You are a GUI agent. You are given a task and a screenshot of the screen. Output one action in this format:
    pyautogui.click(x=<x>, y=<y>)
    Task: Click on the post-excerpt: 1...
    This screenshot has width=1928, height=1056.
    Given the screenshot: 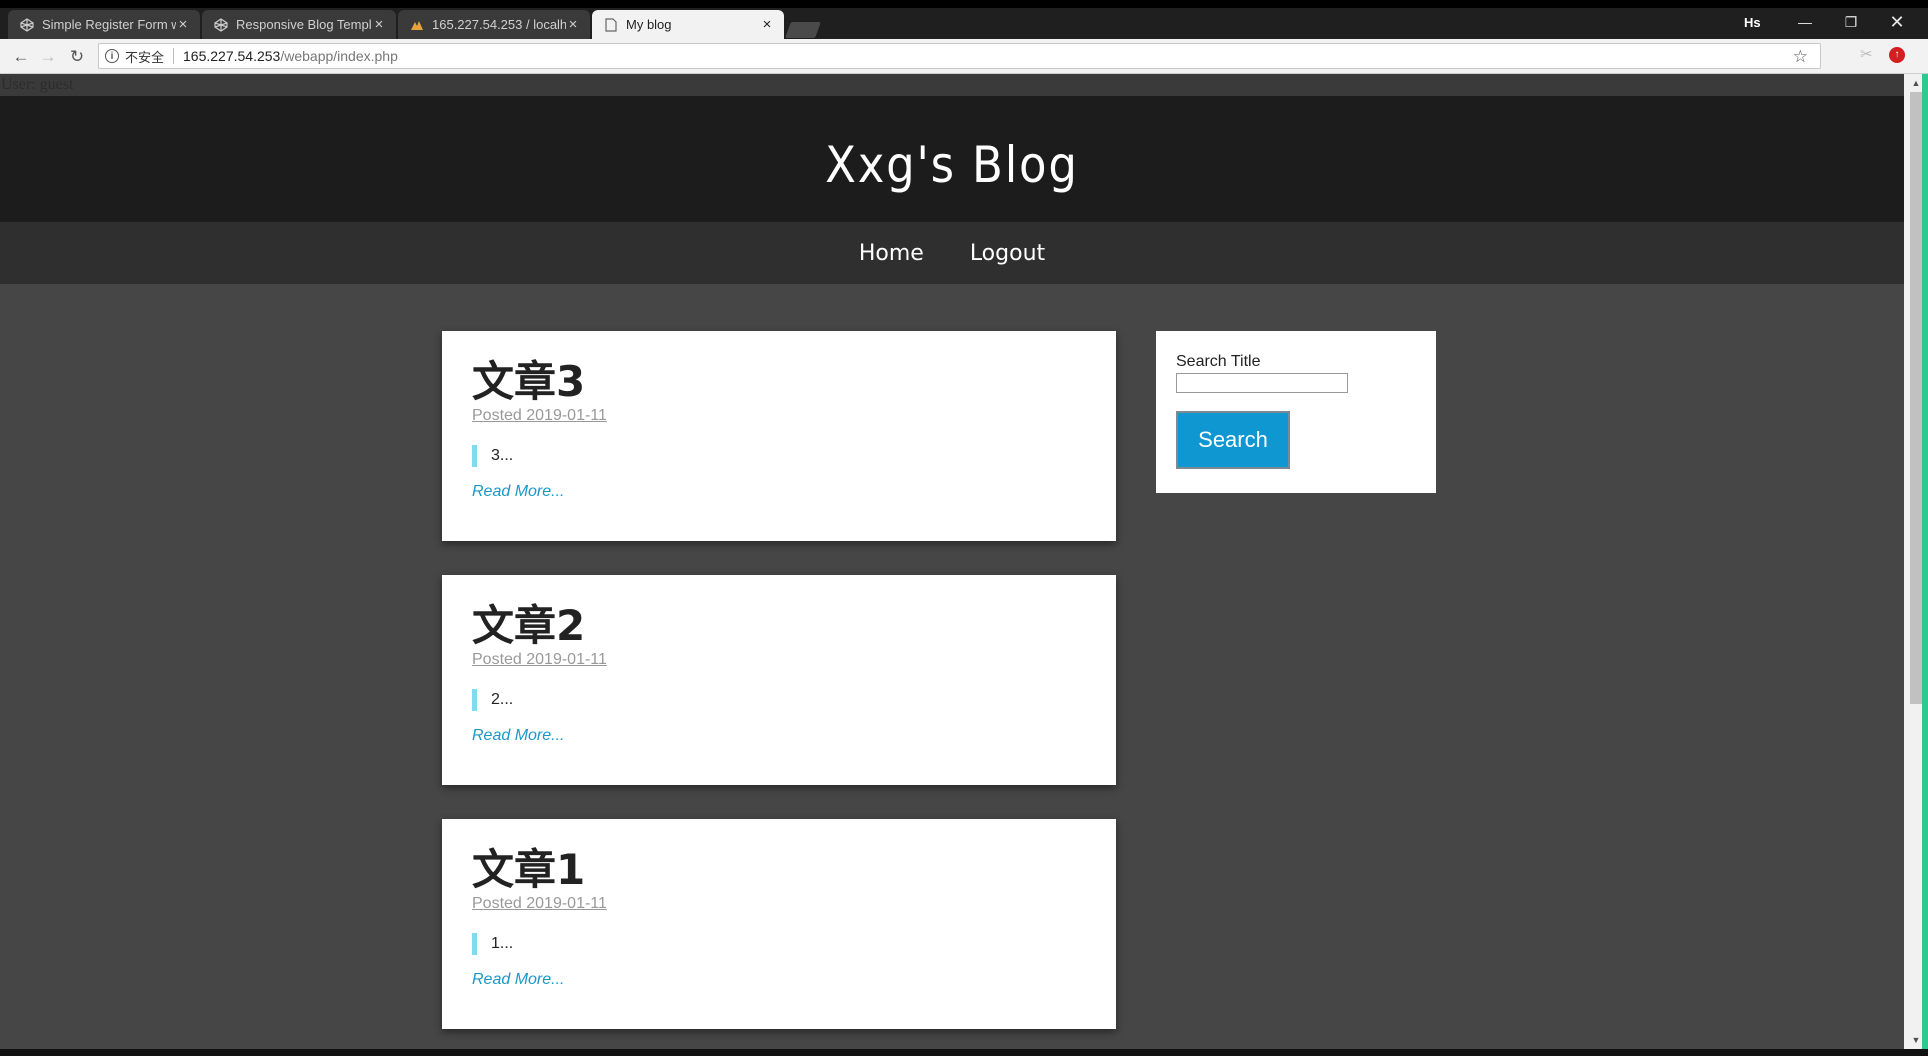 What is the action you would take?
    pyautogui.click(x=779, y=944)
    